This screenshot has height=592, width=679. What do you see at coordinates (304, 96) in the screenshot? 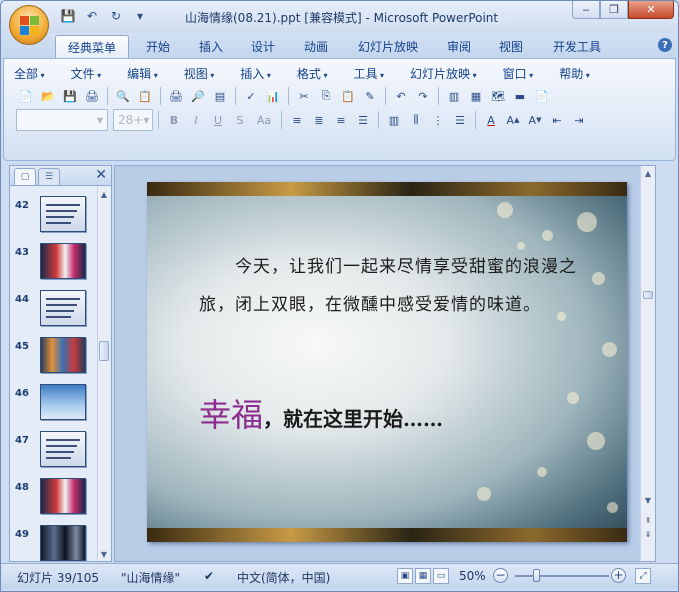
I see `cut-icon: ✂` at bounding box center [304, 96].